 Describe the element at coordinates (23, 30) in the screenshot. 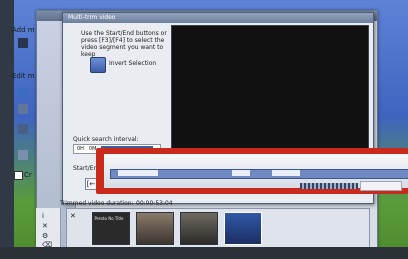

I see `sidebar-add-media-label: Add m` at that location.